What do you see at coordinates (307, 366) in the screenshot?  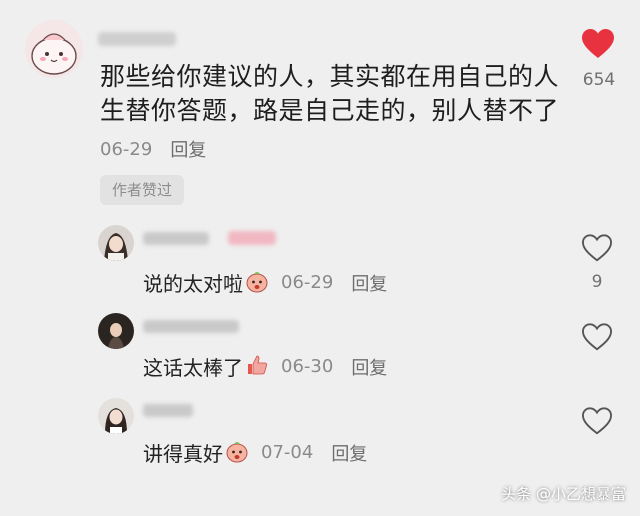 I see `reply-date: 06-30` at bounding box center [307, 366].